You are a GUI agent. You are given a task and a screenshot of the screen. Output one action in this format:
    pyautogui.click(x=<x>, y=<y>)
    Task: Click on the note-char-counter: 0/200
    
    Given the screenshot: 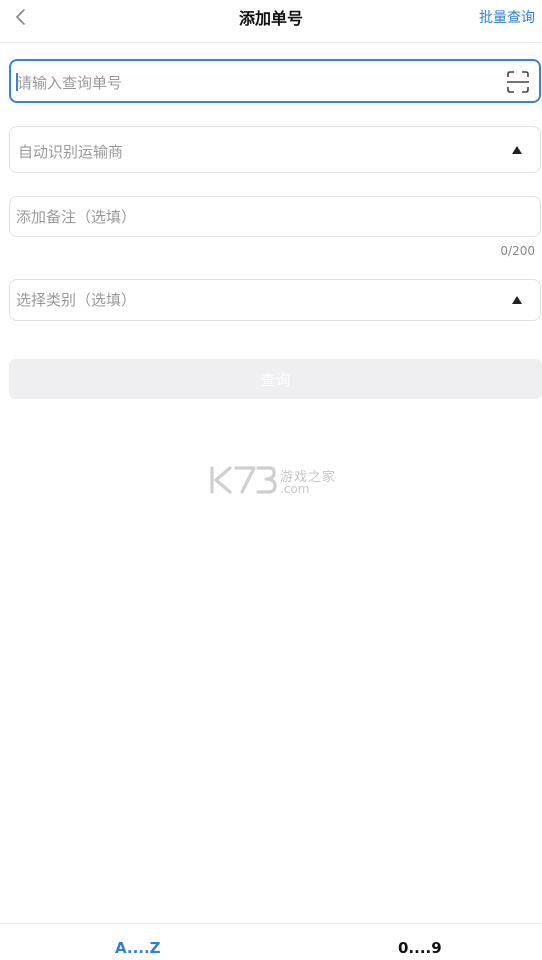 What is the action you would take?
    pyautogui.click(x=517, y=251)
    